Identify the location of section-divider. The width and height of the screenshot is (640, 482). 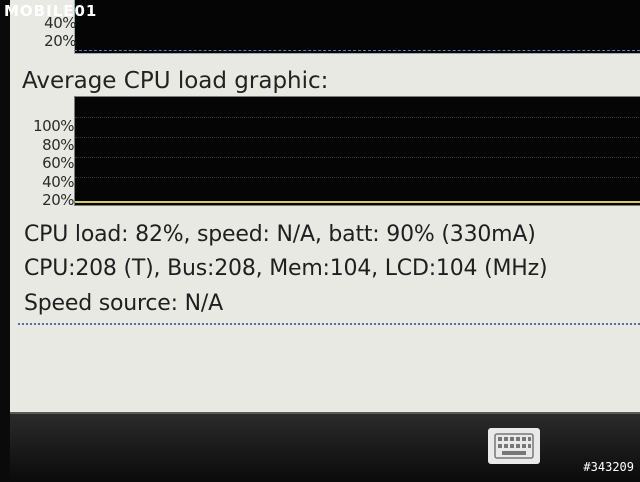
(329, 324).